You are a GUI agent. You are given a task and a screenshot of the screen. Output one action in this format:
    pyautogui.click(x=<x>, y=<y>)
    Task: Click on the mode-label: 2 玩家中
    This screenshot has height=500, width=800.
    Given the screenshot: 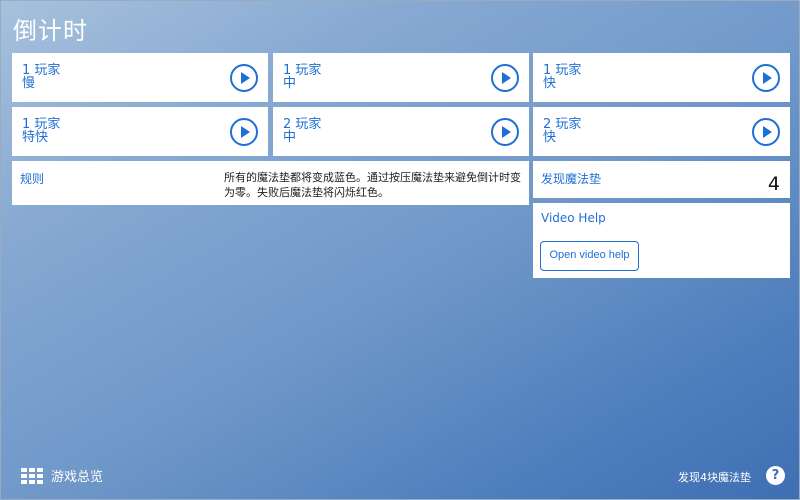 What is the action you would take?
    pyautogui.click(x=302, y=131)
    